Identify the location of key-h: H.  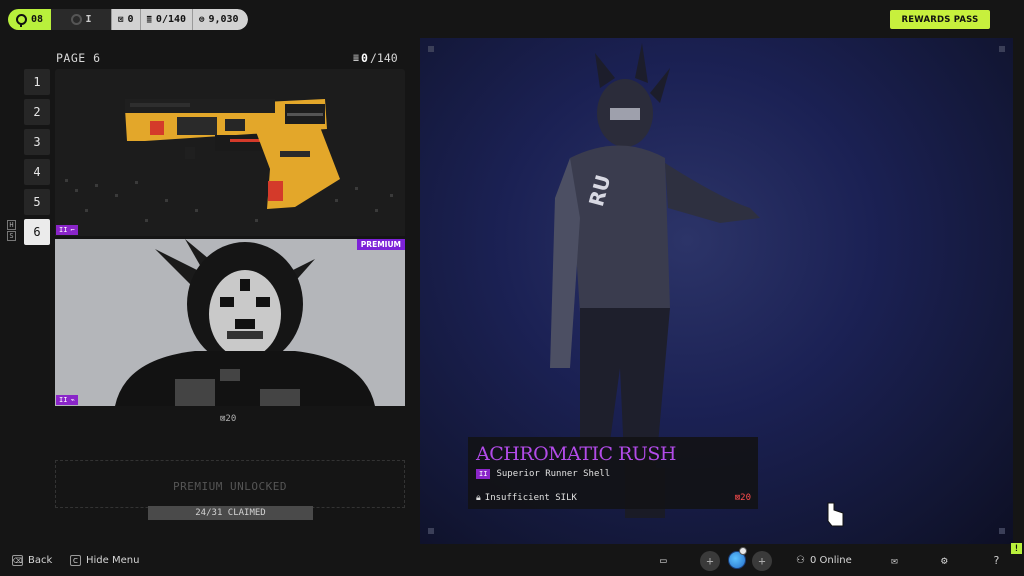
(11, 225).